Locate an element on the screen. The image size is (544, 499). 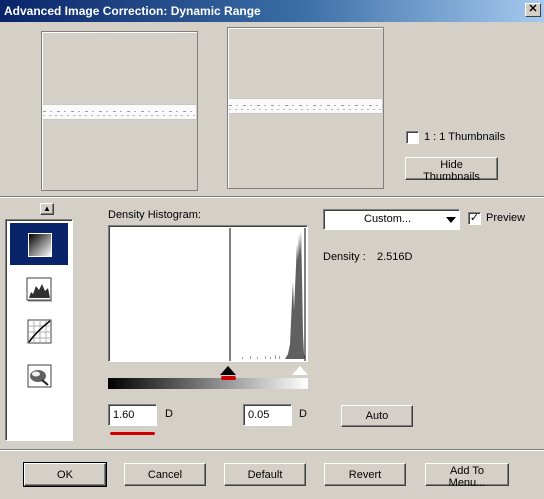
color-balance-icon is located at coordinates (39, 376).